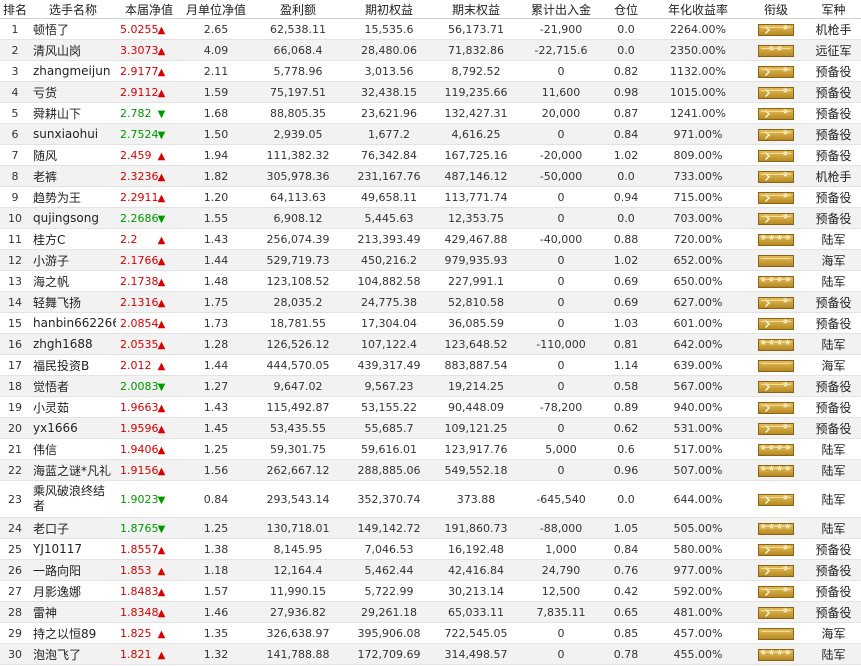 Image resolution: width=861 pixels, height=666 pixels. What do you see at coordinates (73, 407) in the screenshot?
I see `player-name-link: 小灵茹` at bounding box center [73, 407].